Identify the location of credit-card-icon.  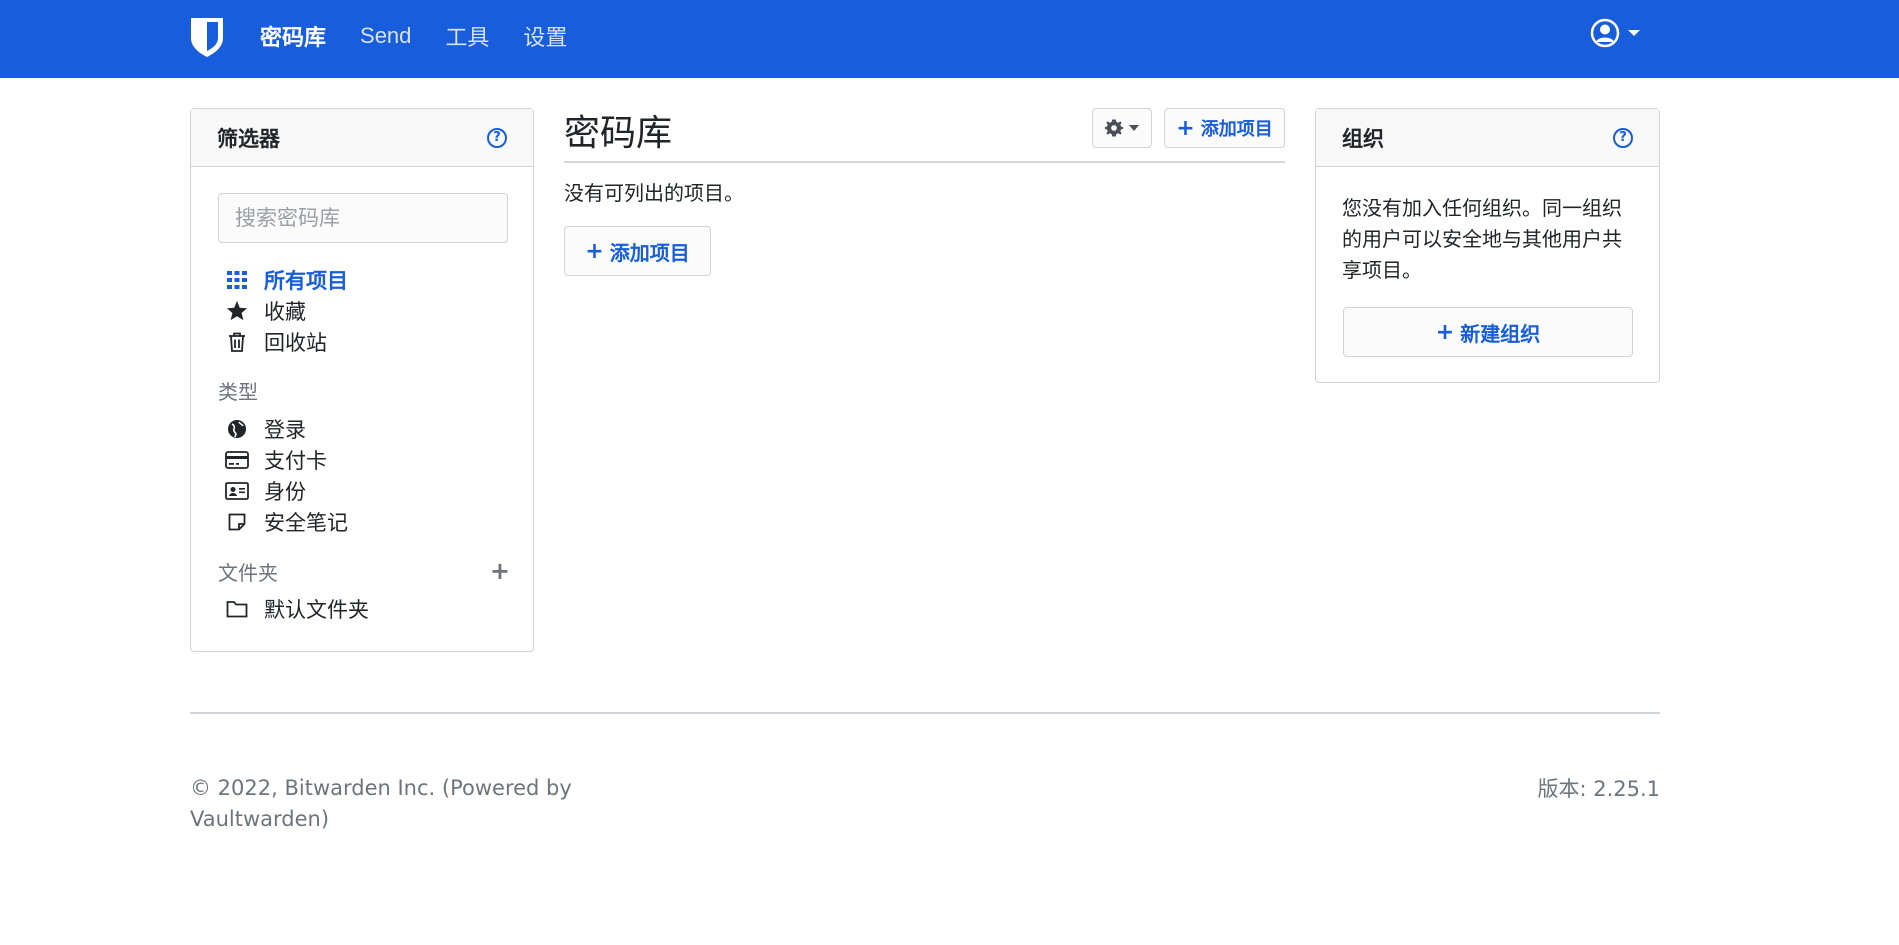
(237, 460).